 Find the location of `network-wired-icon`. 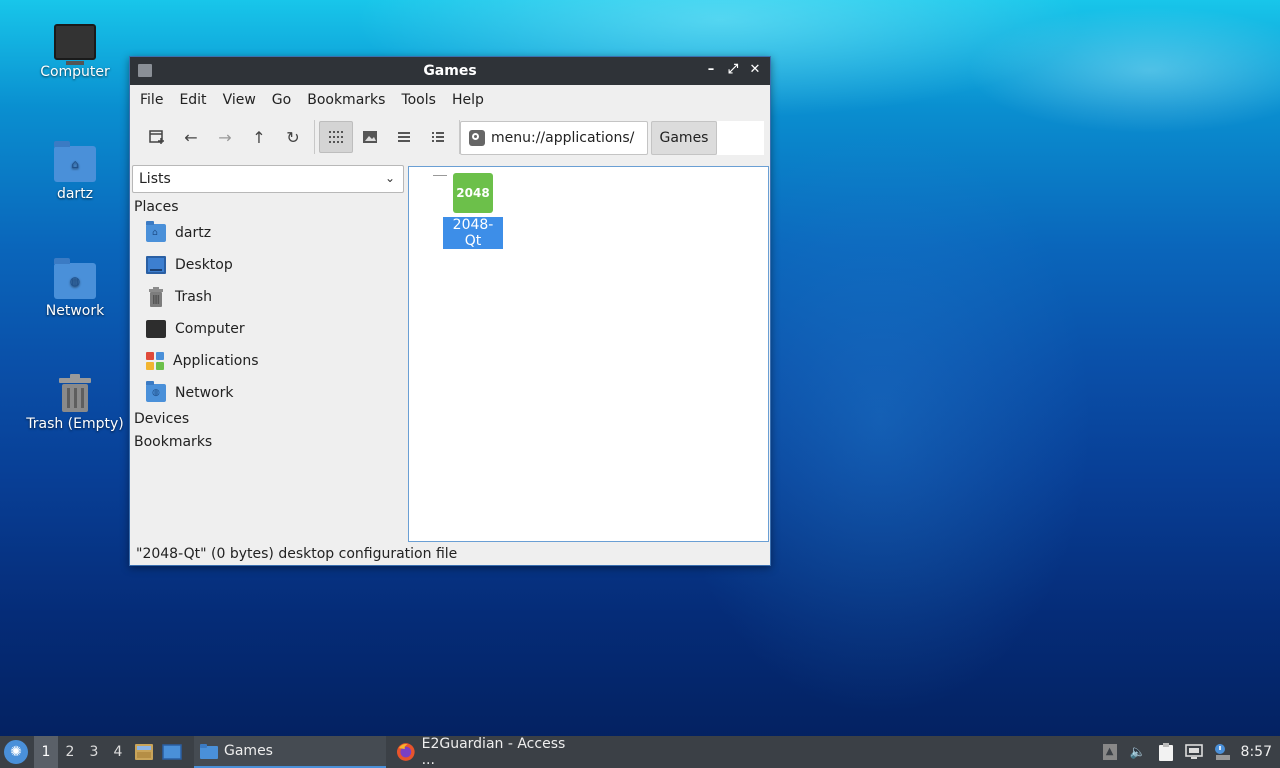

network-wired-icon is located at coordinates (1193, 751).